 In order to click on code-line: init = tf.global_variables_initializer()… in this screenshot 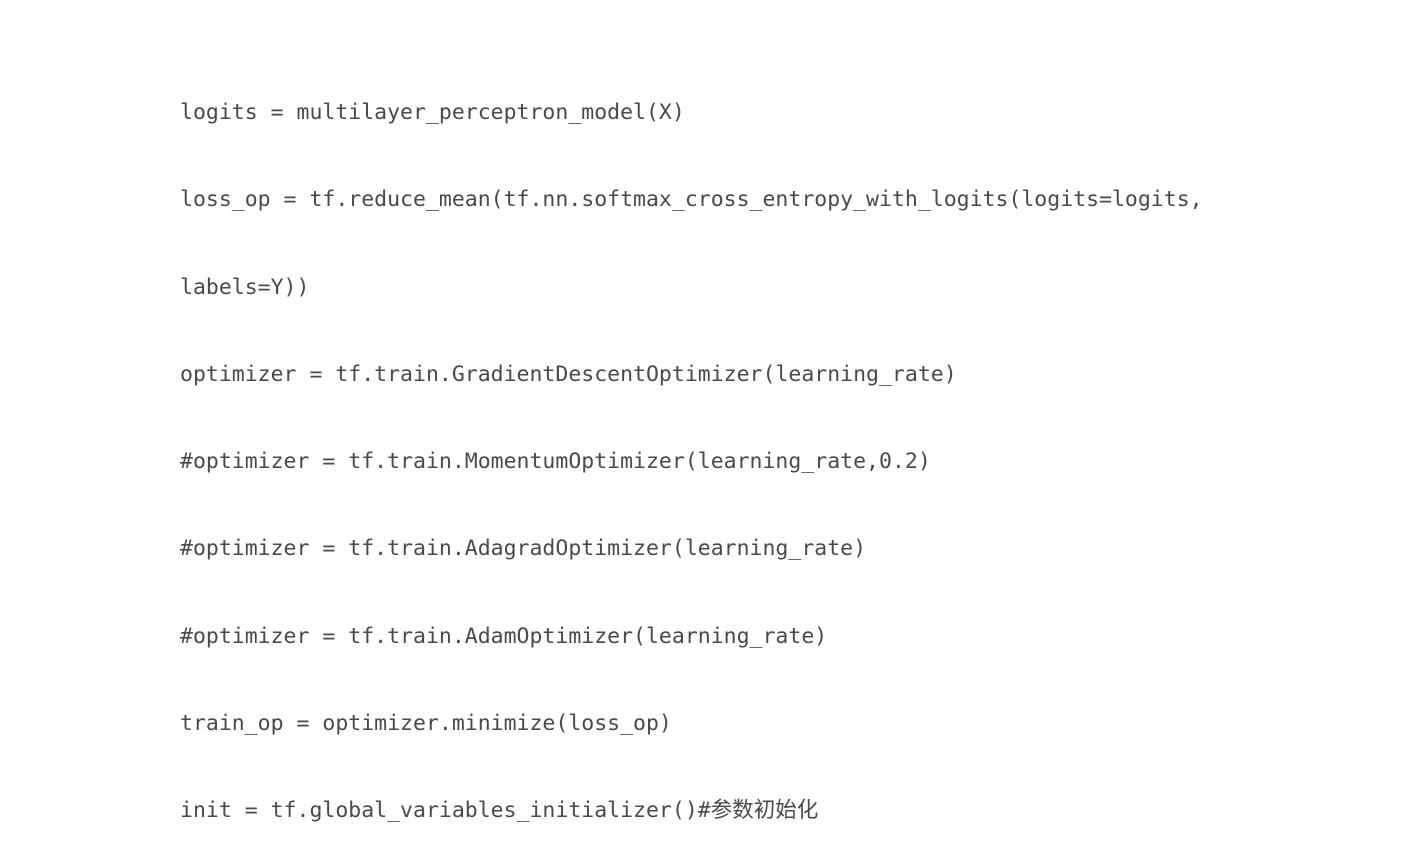, I will do `click(499, 811)`.